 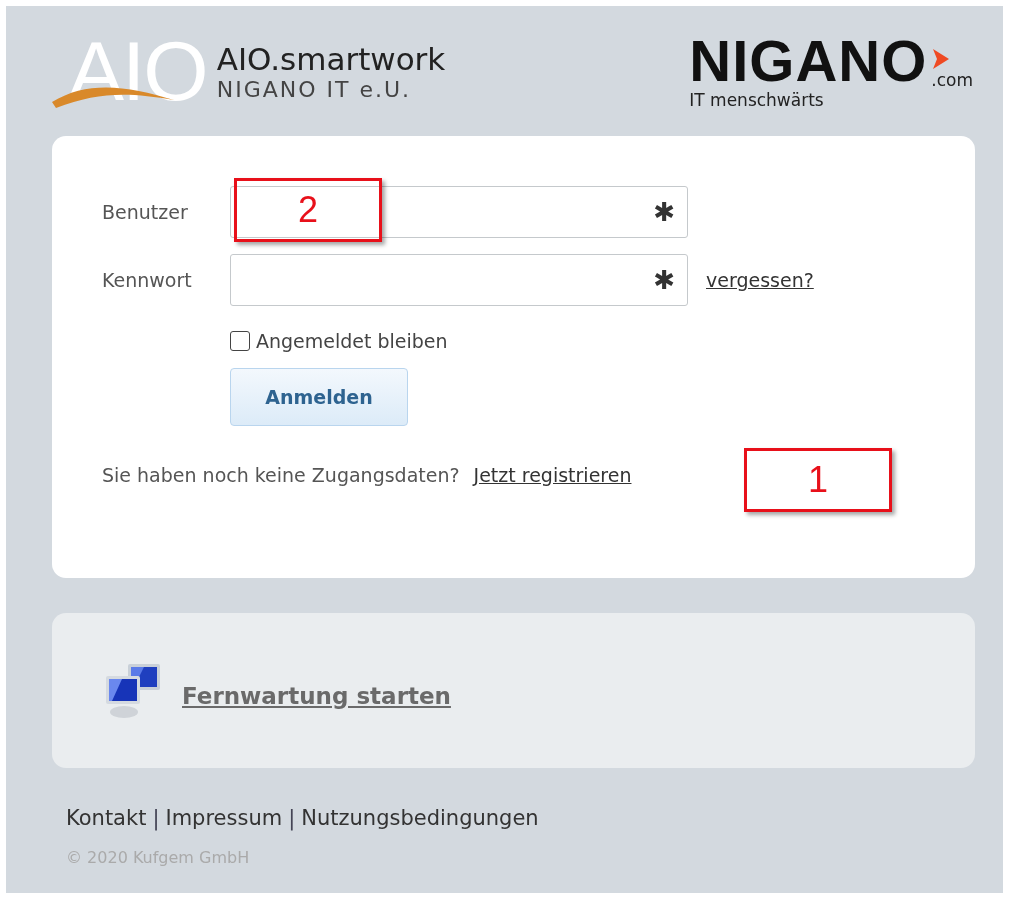 What do you see at coordinates (757, 100) in the screenshot?
I see `partner-tagline: IT menschwärts` at bounding box center [757, 100].